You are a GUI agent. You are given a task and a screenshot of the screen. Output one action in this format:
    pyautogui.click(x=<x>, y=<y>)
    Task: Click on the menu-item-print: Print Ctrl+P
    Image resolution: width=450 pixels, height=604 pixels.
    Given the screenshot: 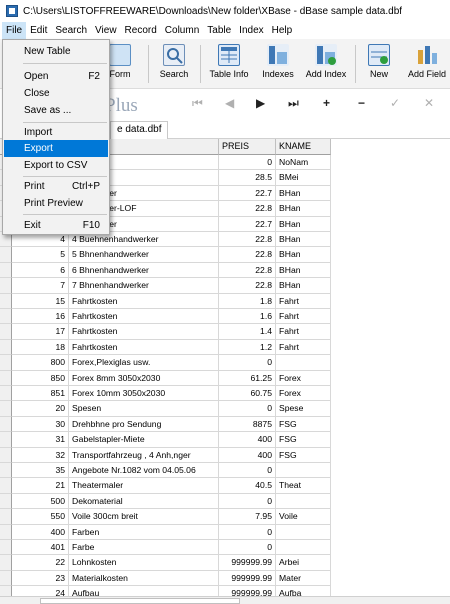 What is the action you would take?
    pyautogui.click(x=56, y=186)
    